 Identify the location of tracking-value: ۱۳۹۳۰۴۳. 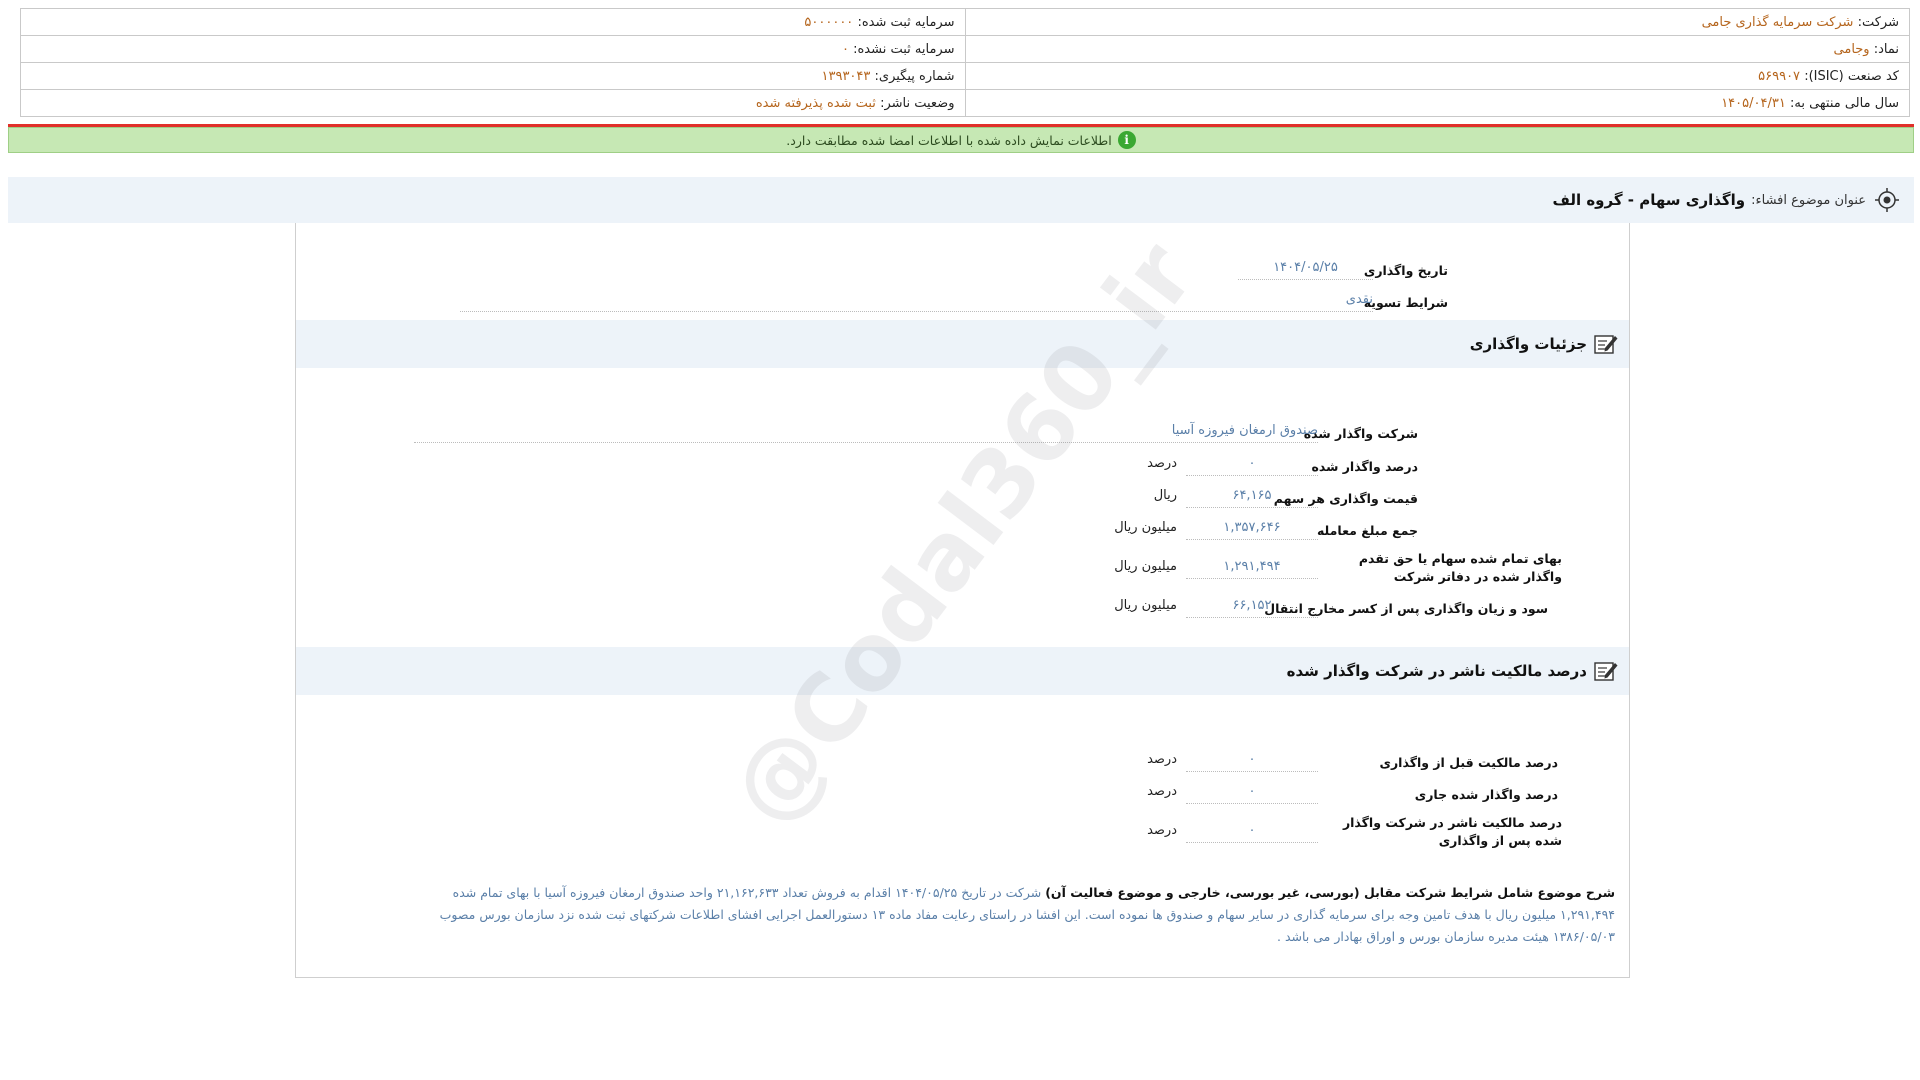
(846, 76).